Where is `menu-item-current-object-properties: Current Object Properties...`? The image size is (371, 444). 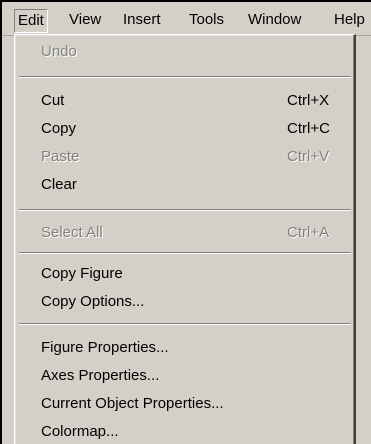 menu-item-current-object-properties: Current Object Properties... is located at coordinates (184, 404).